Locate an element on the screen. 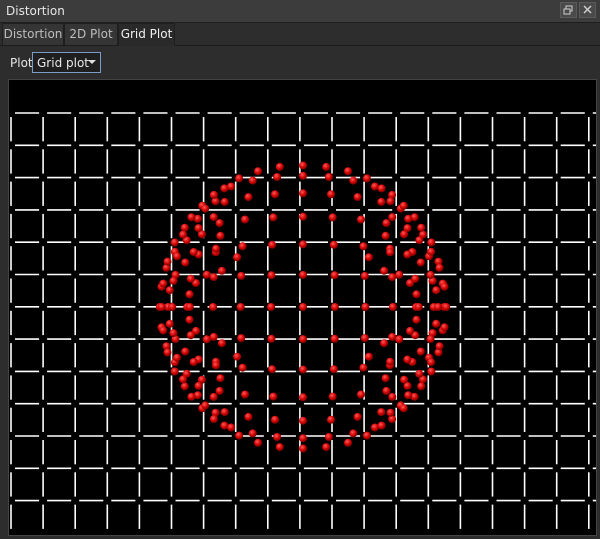 The width and height of the screenshot is (600, 539). tab-2d-plot: 2D Plot is located at coordinates (91, 34).